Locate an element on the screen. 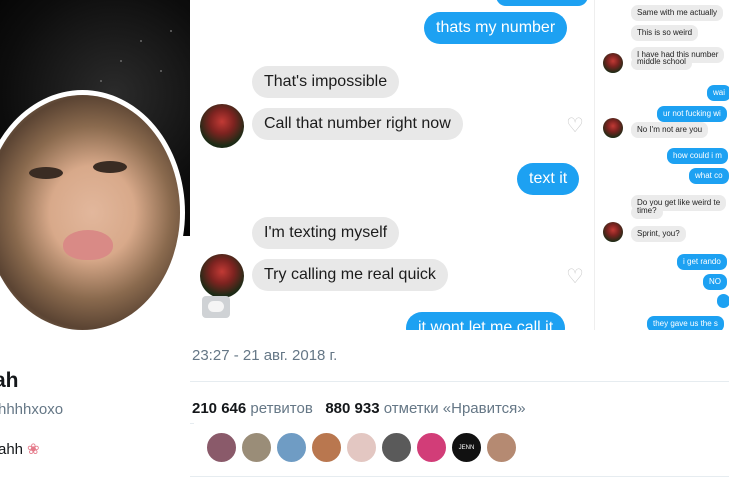  chat-bubble: Try calling me real quick is located at coordinates (350, 275).